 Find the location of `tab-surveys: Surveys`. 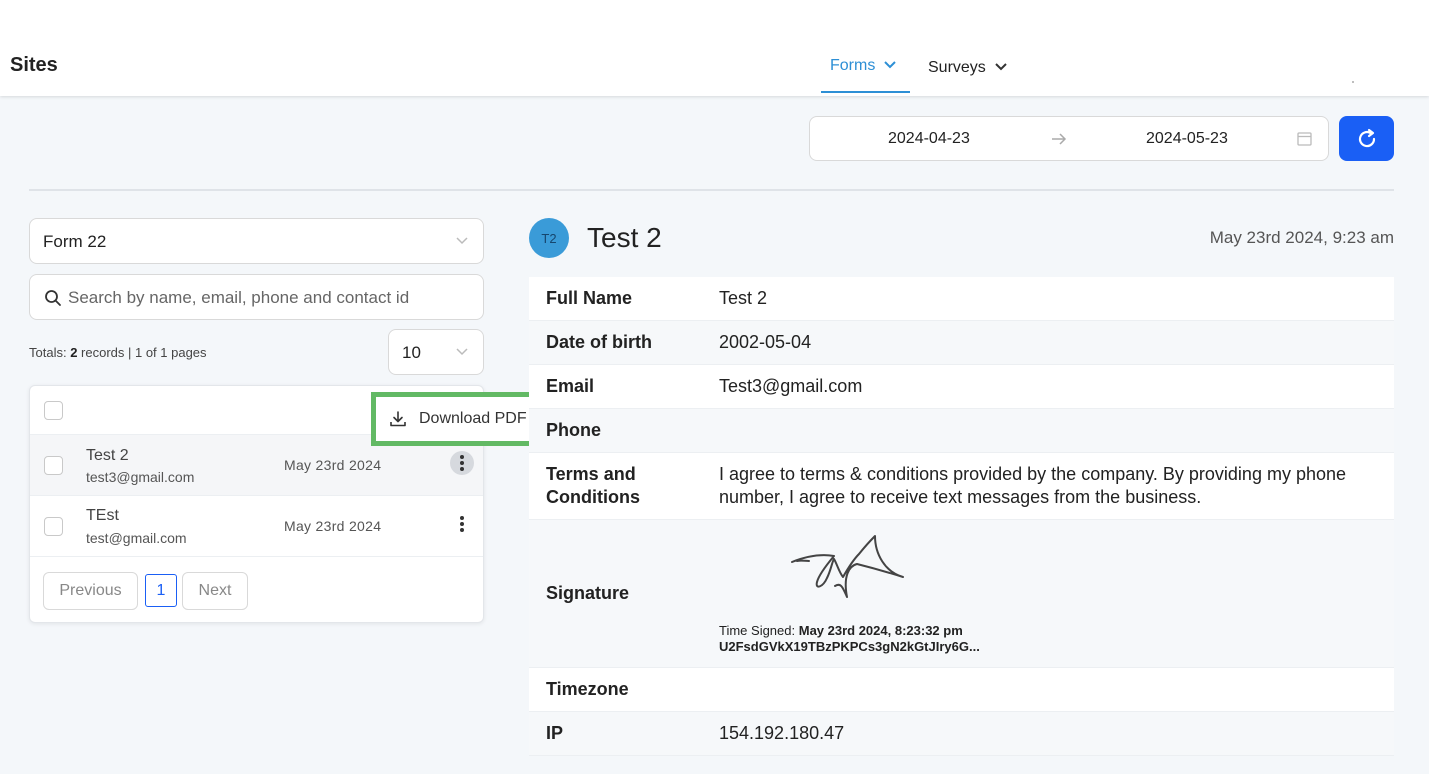

tab-surveys: Surveys is located at coordinates (968, 77).